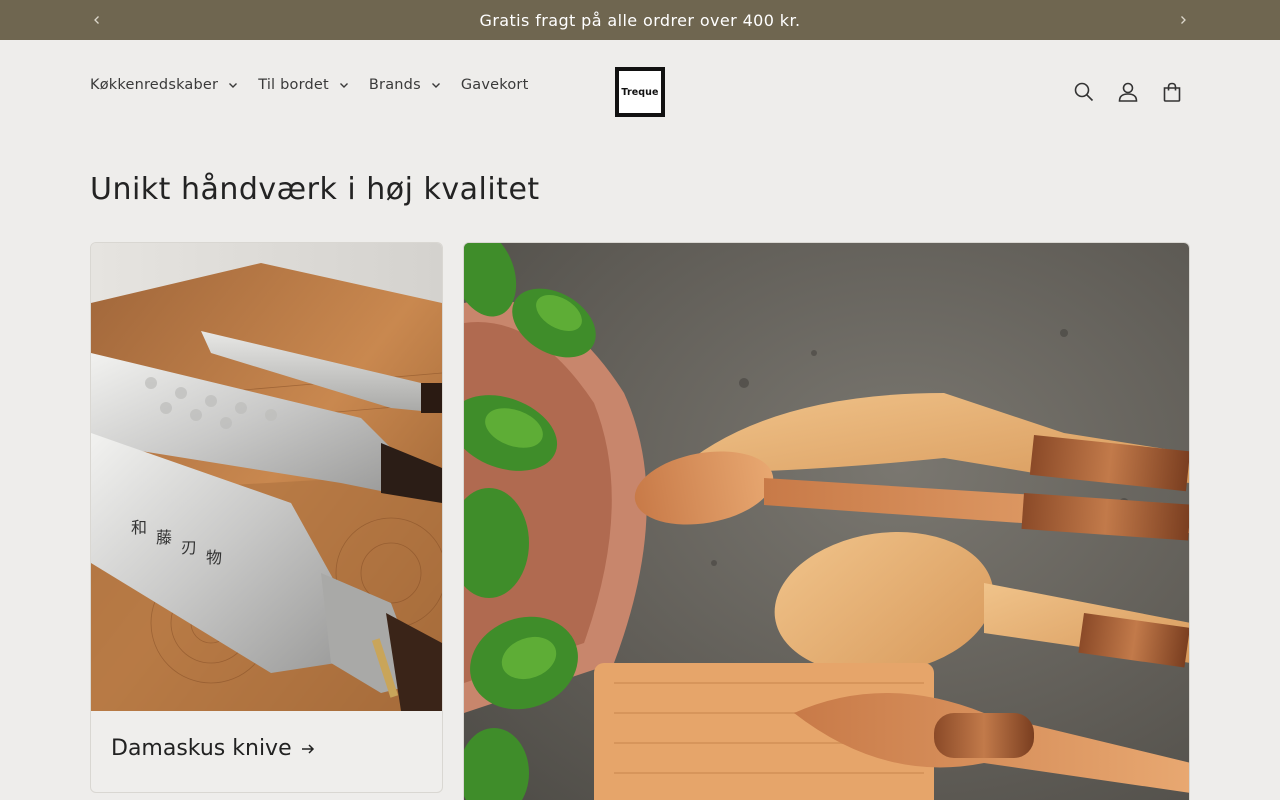 This screenshot has width=1280, height=800. What do you see at coordinates (201, 748) in the screenshot?
I see `collection-card-label: Damaskus knive` at bounding box center [201, 748].